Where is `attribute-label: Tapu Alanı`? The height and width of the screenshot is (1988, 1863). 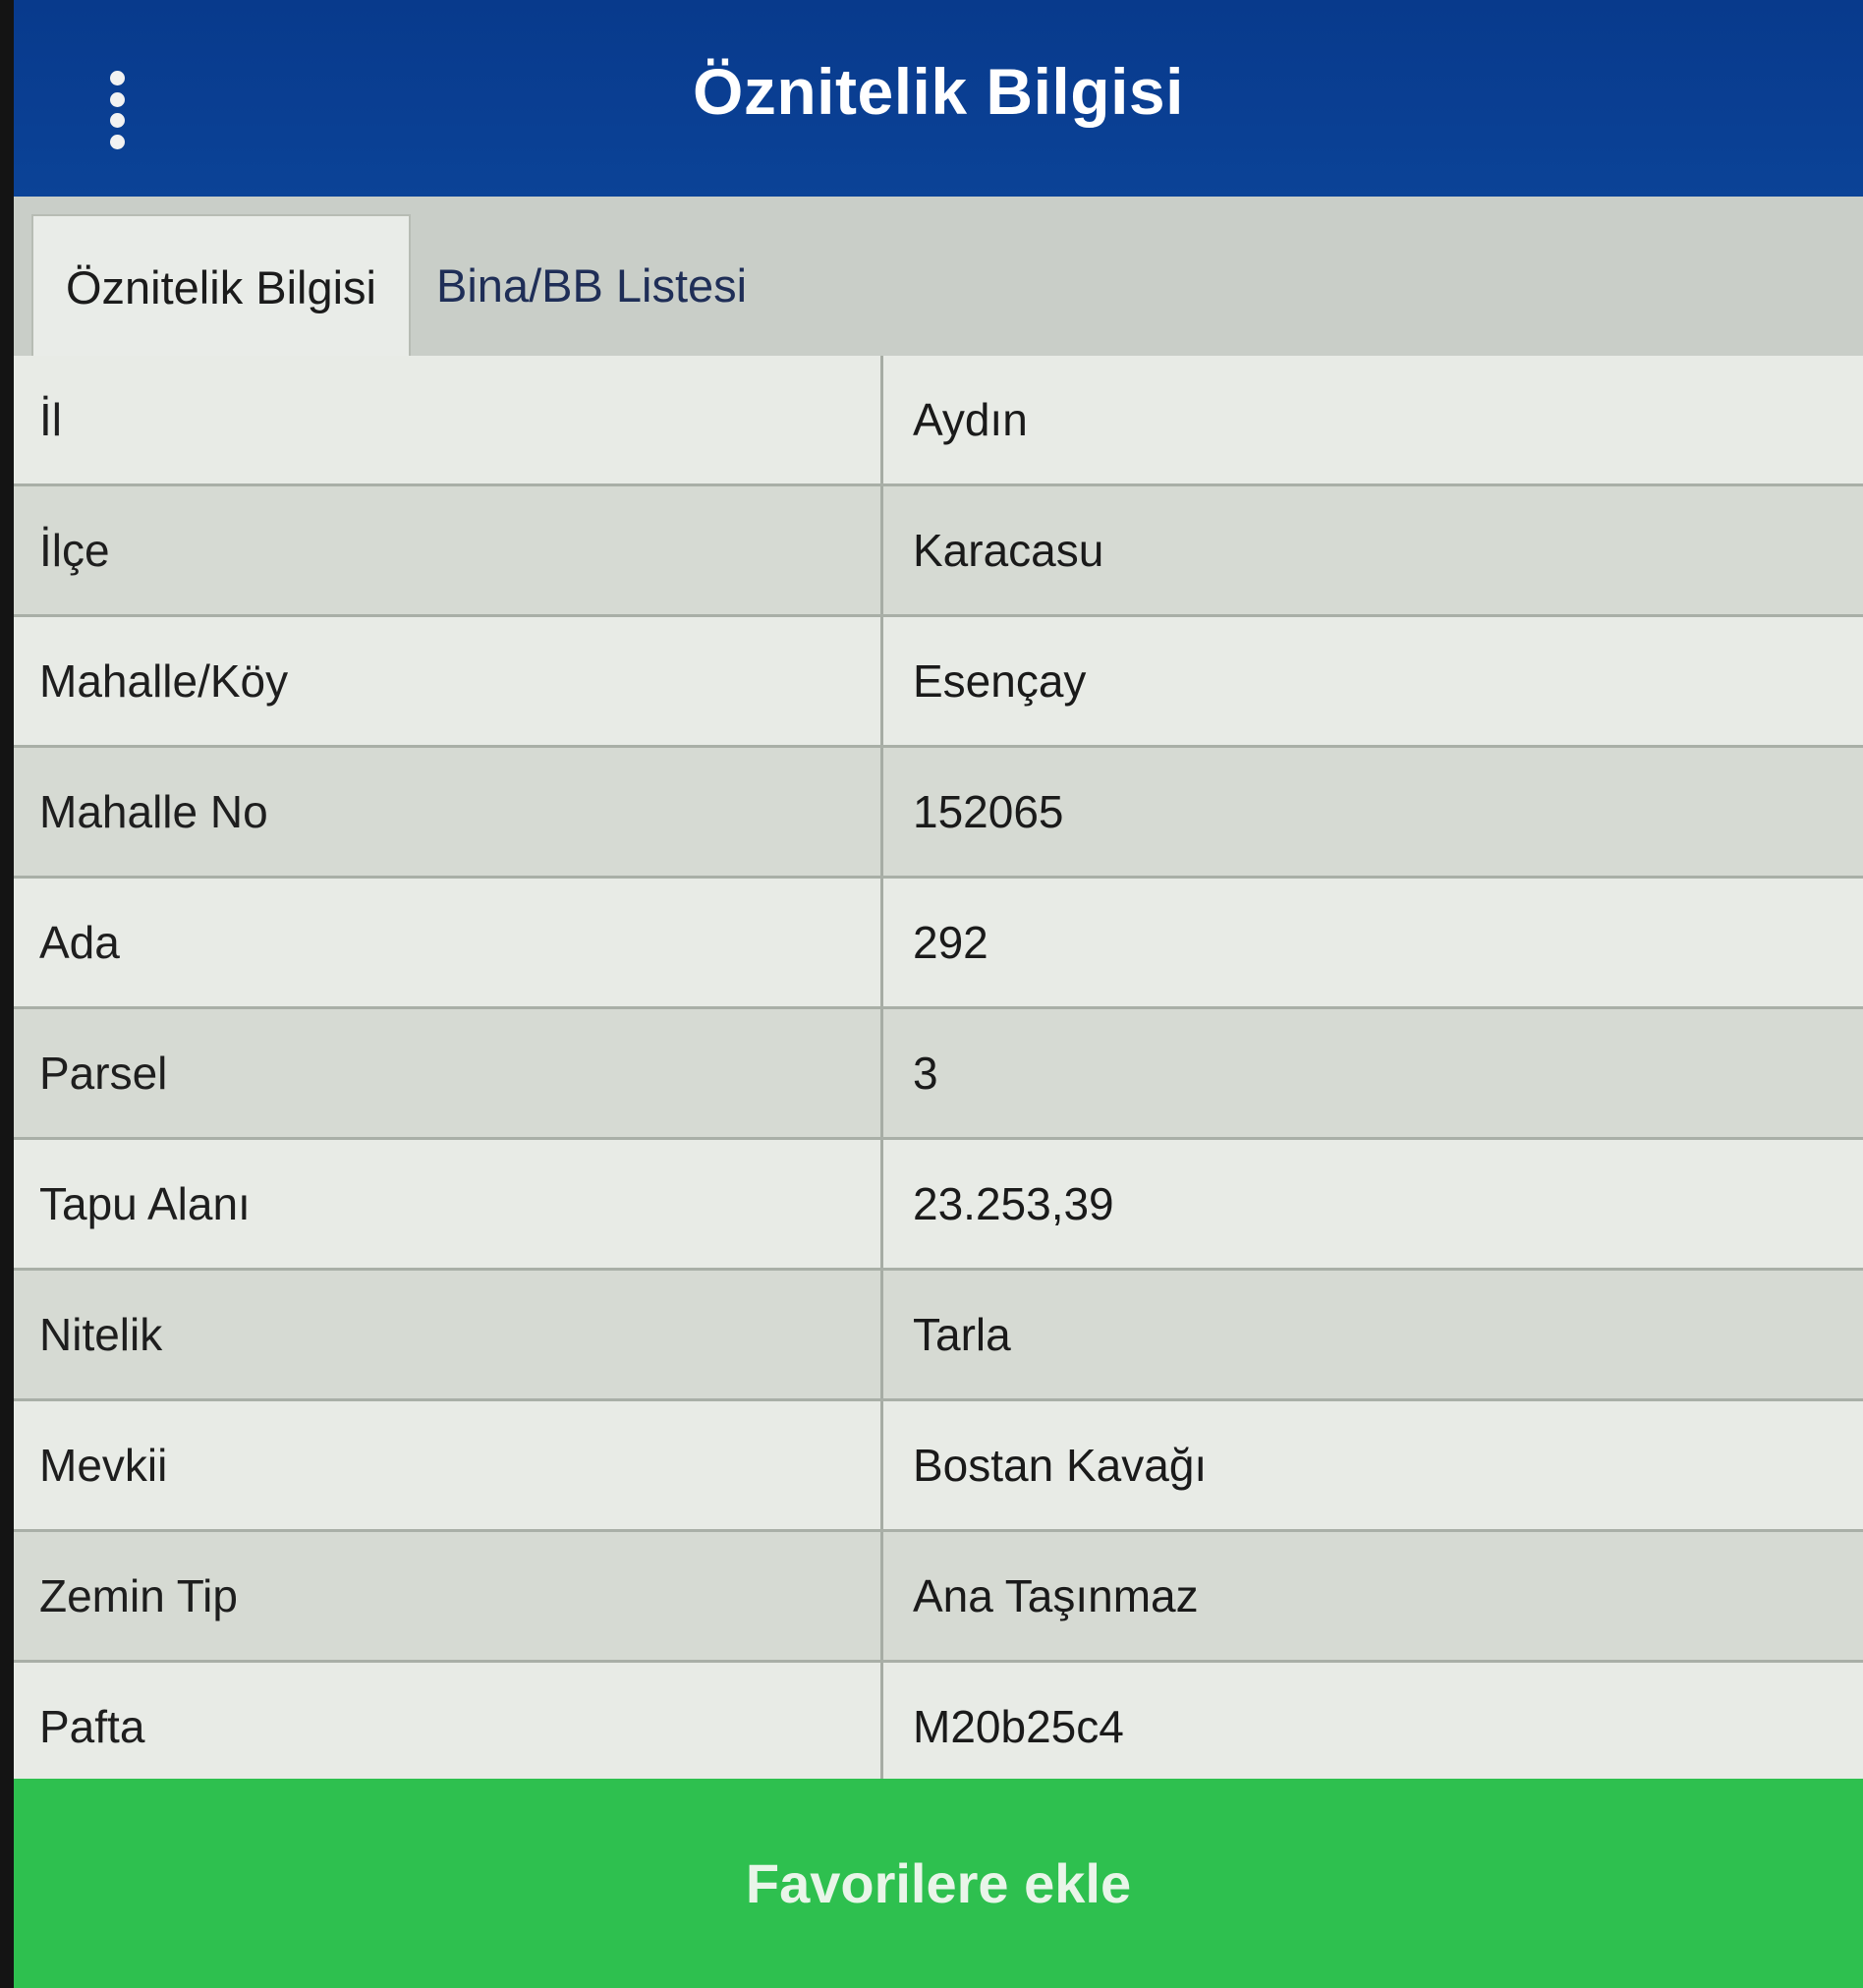 attribute-label: Tapu Alanı is located at coordinates (448, 1204).